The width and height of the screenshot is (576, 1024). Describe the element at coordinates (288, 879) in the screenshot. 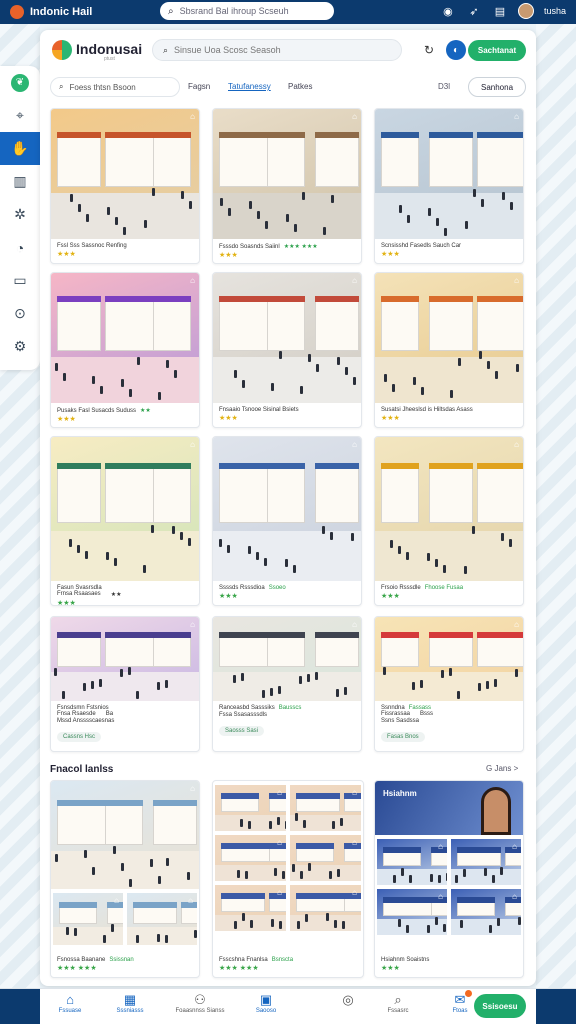

I see `featured-card: ⌂ ⌂ ⌂ ⌂ ⌂ ⌂ Fsscshna Fnanlsa Bsnscta ★★★ ★★★` at that location.